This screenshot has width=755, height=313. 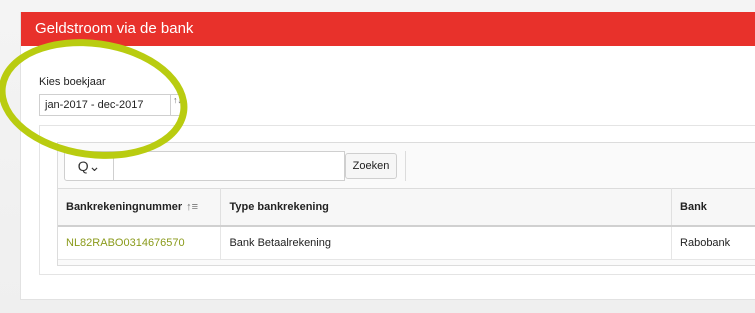 What do you see at coordinates (446, 242) in the screenshot?
I see `cell-account-type: Bank Betaalrekening` at bounding box center [446, 242].